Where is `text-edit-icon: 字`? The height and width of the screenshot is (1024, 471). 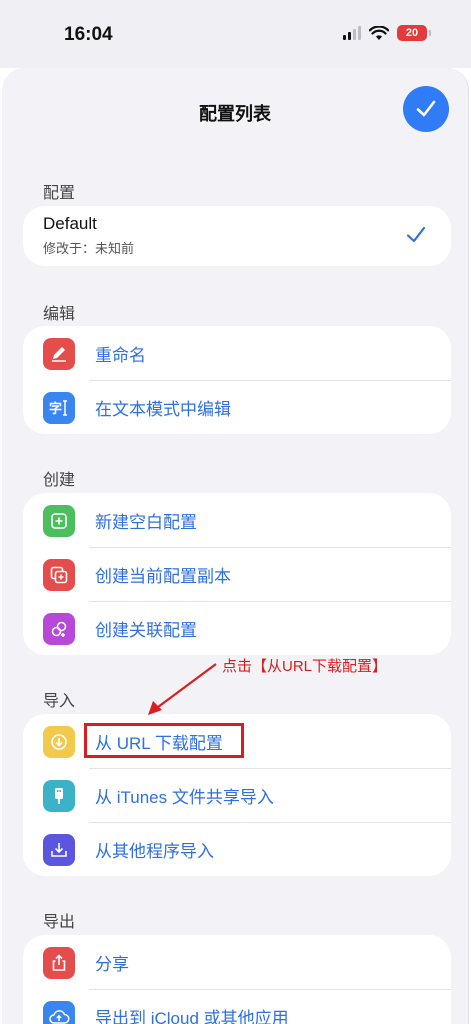 text-edit-icon: 字 is located at coordinates (59, 408).